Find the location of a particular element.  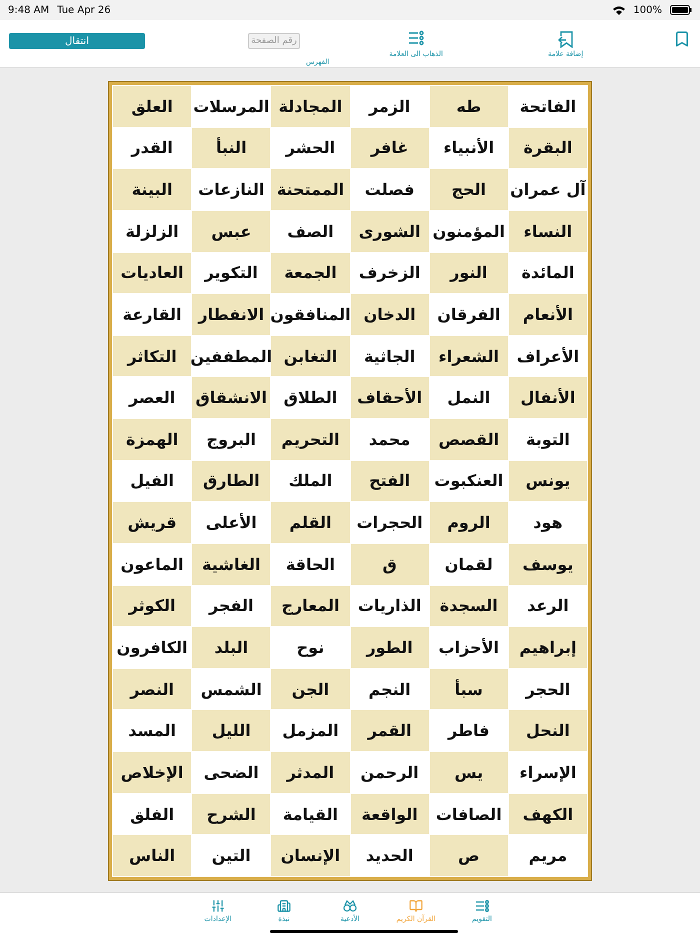

building-icon is located at coordinates (284, 906).